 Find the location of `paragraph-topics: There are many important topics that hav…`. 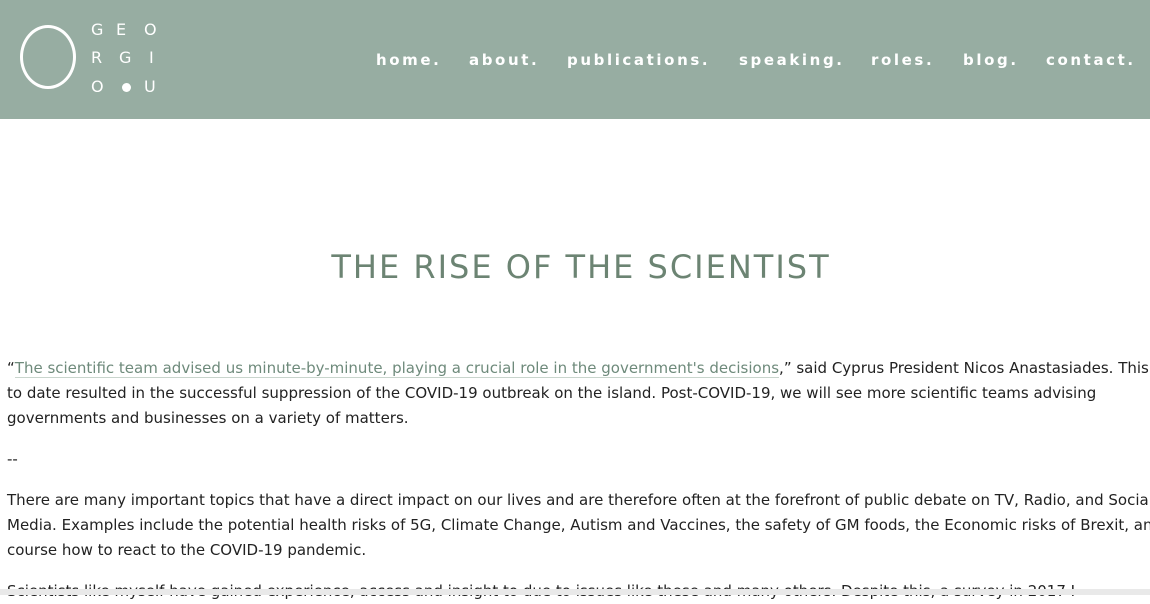

paragraph-topics: There are many important topics that hav… is located at coordinates (578, 525).